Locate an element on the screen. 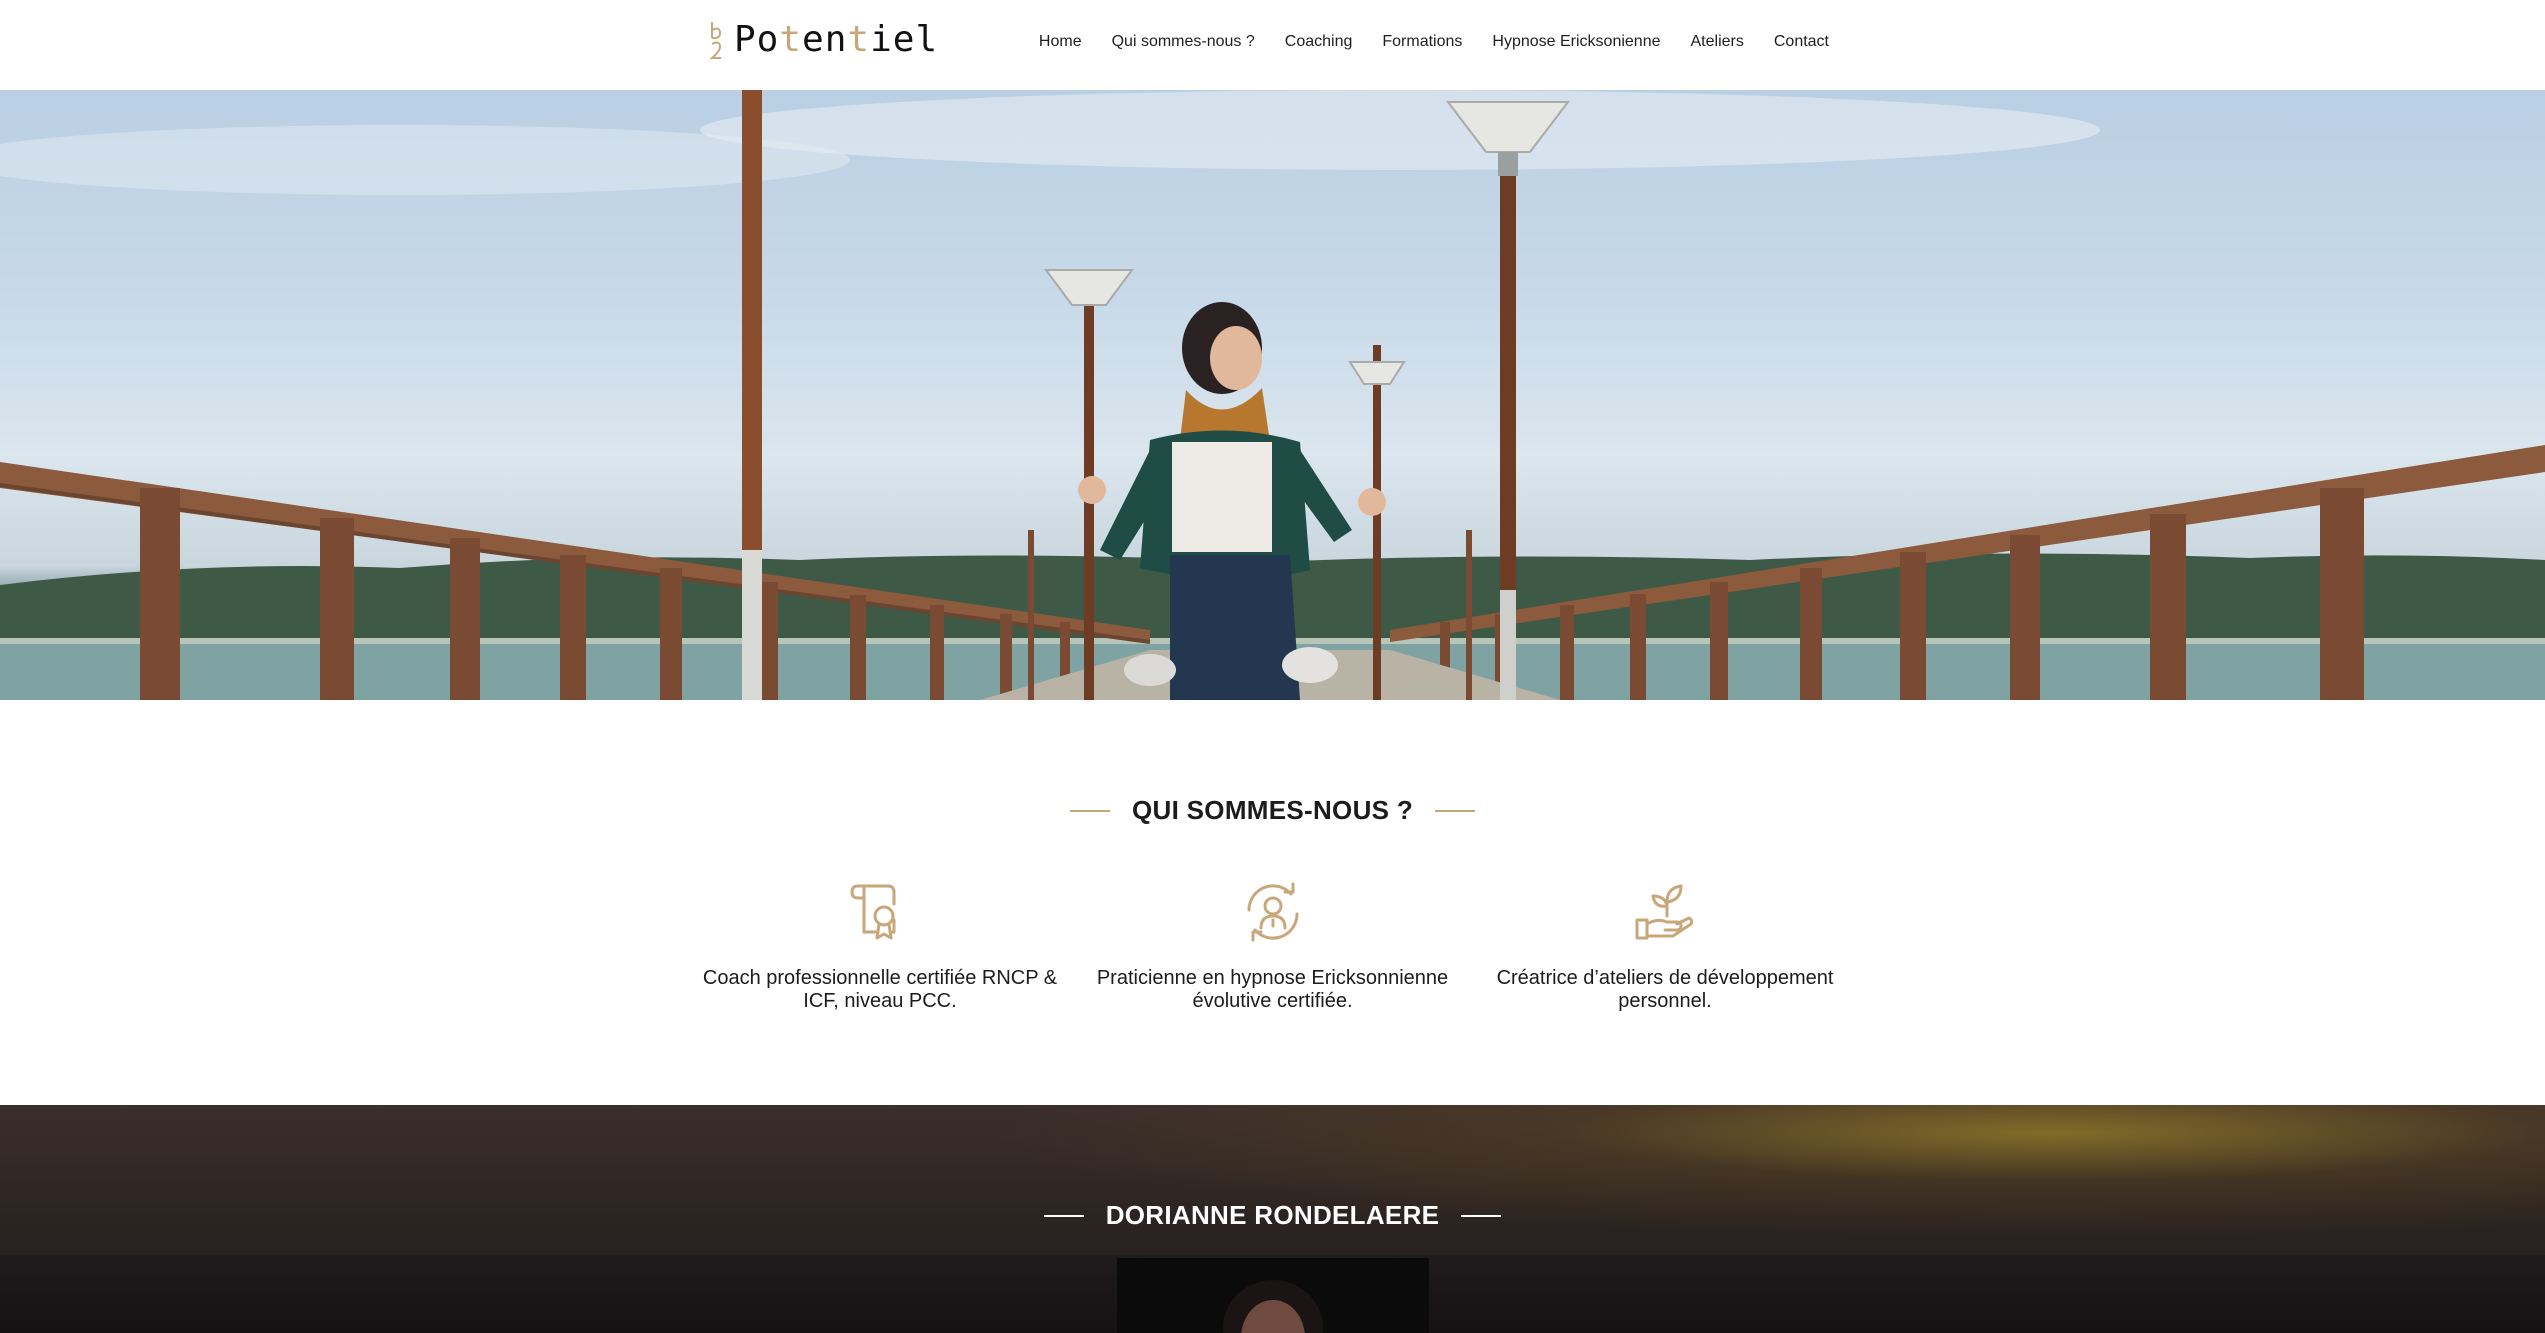 This screenshot has width=2545, height=1333. person-heading: DORIANNE RONDELAERE is located at coordinates (1272, 1215).